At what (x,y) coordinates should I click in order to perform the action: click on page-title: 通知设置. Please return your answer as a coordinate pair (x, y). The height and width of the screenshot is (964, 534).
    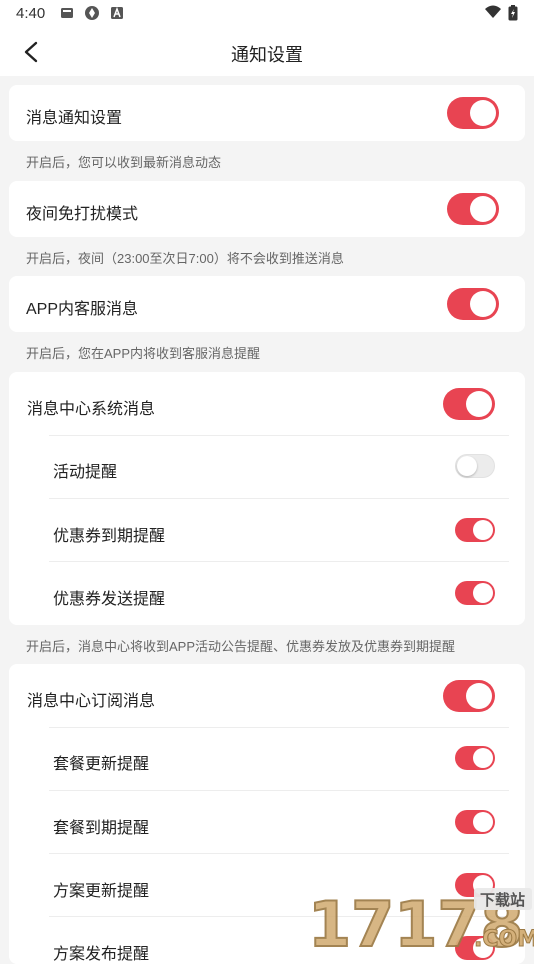
    Looking at the image, I should click on (267, 55).